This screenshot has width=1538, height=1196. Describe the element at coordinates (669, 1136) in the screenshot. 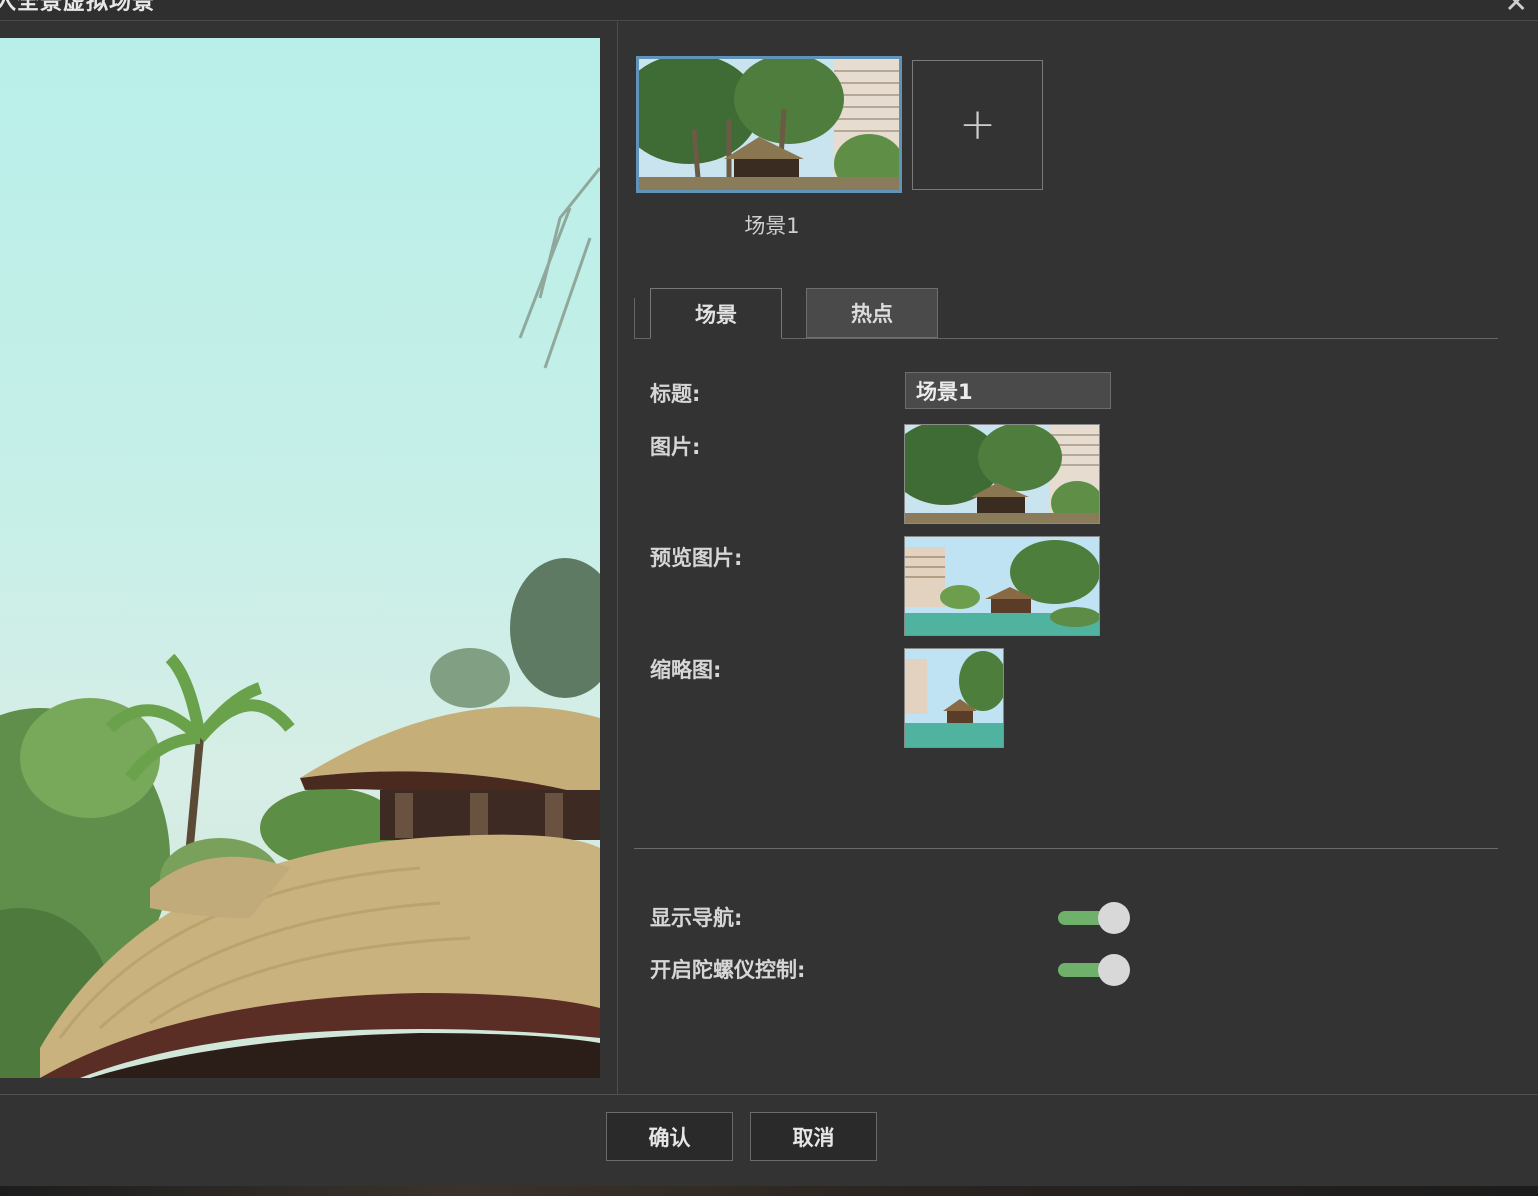

I see `confirm-button: 确认` at that location.